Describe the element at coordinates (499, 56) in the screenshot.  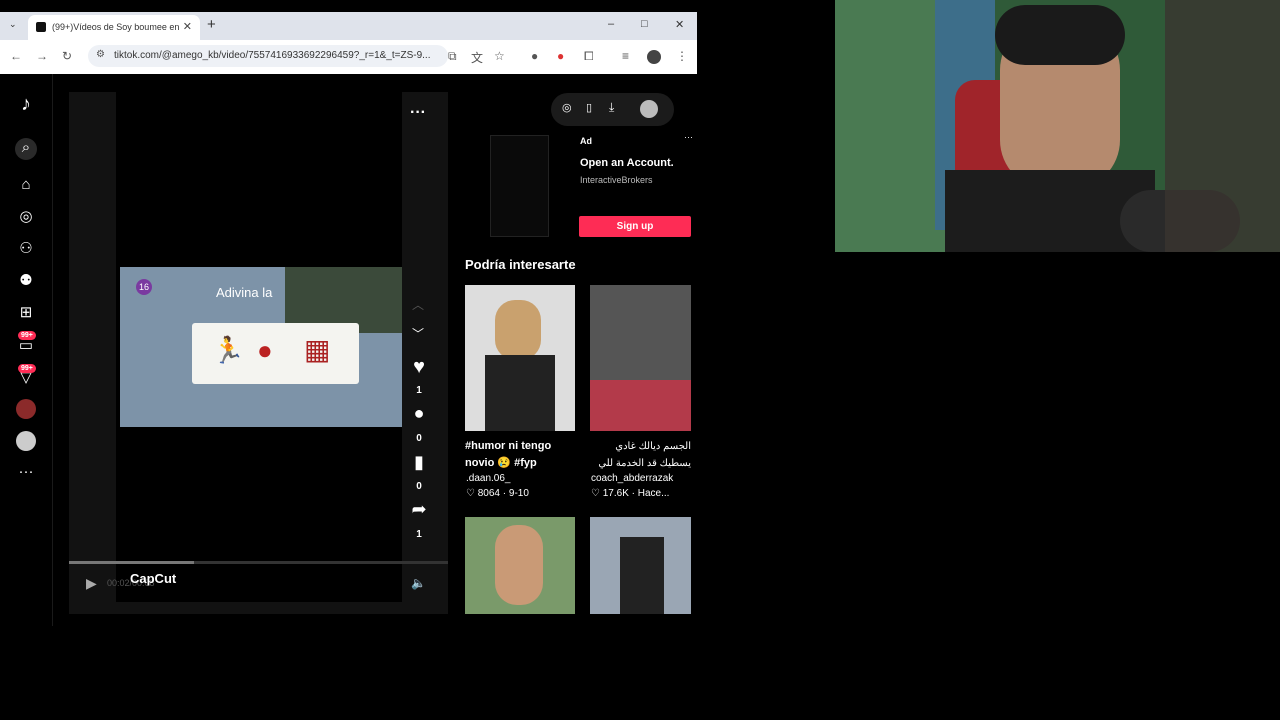
I see `bookmark-star-icon: ☆` at that location.